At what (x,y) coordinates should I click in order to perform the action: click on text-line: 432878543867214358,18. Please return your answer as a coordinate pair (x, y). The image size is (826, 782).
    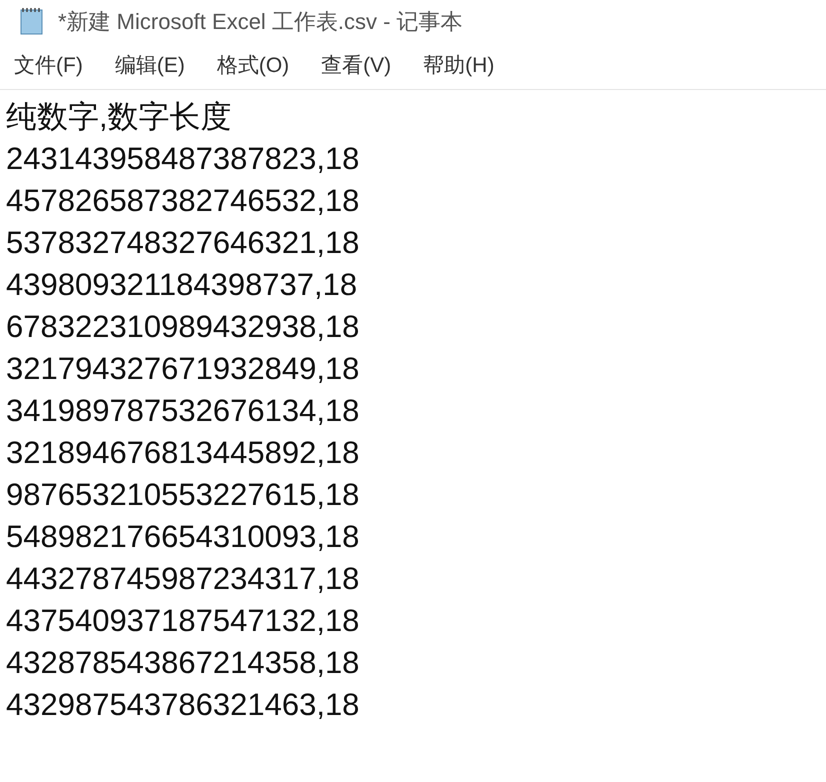
    Looking at the image, I should click on (183, 663).